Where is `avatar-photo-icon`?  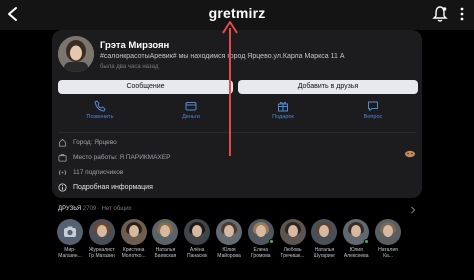
avatar-photo-icon is located at coordinates (76, 54).